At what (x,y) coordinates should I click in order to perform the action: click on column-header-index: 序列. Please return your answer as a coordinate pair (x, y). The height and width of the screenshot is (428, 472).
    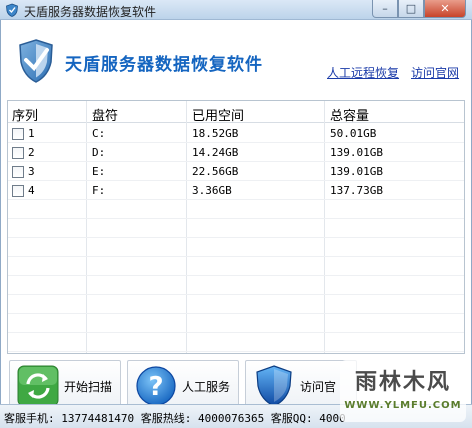
    Looking at the image, I should click on (25, 114).